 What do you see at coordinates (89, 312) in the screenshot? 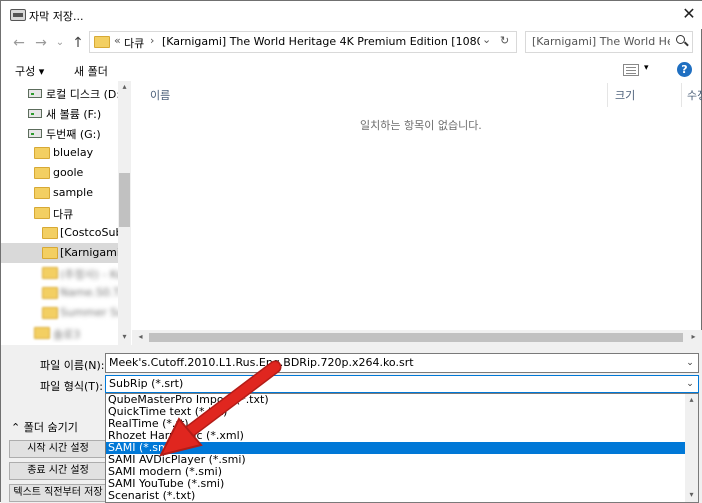
I see `nav-item-label: Summer Sub` at bounding box center [89, 312].